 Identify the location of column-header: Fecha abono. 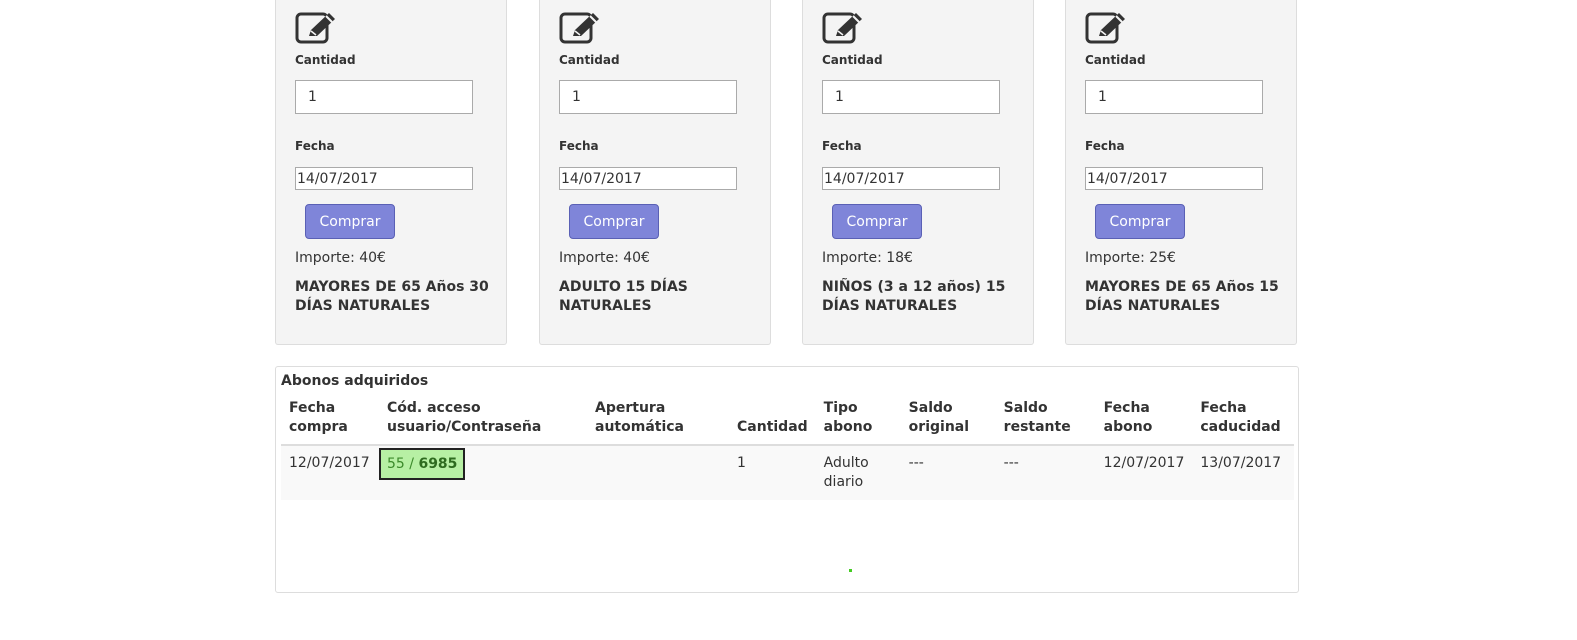
(1144, 422).